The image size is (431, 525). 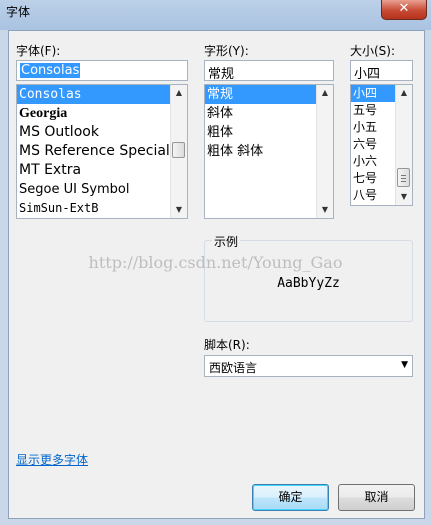 I want to click on list-item: 粗体, so click(x=269, y=132).